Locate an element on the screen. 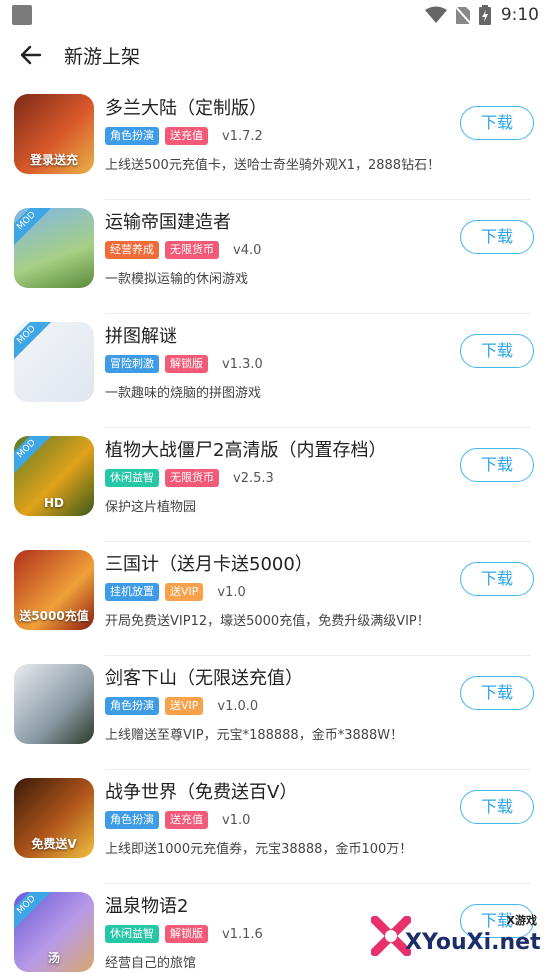 The width and height of the screenshot is (549, 976). tag-badge: 挂机放置 is located at coordinates (132, 592).